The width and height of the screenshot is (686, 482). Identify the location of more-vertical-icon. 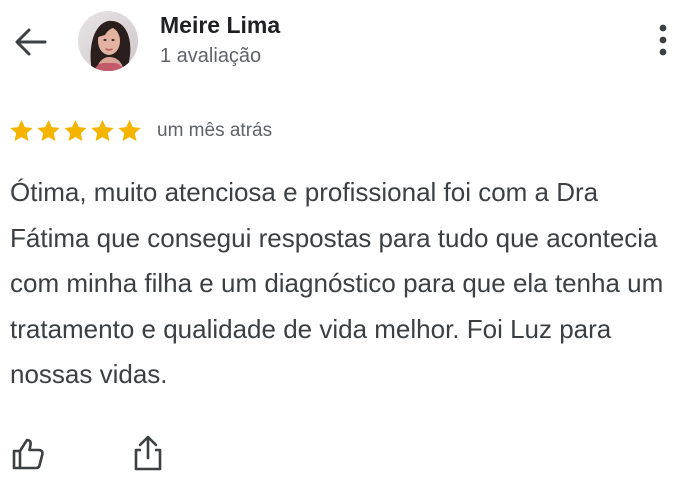
(663, 40).